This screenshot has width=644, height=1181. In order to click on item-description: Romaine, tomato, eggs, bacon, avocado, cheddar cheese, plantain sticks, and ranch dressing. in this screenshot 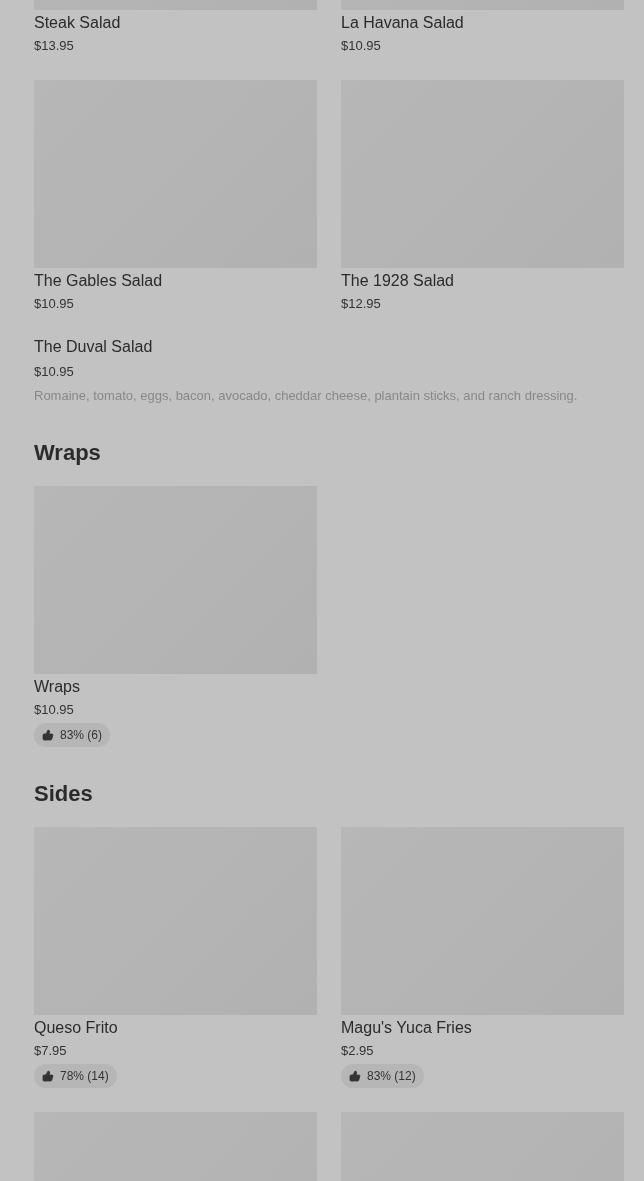, I will do `click(306, 396)`.